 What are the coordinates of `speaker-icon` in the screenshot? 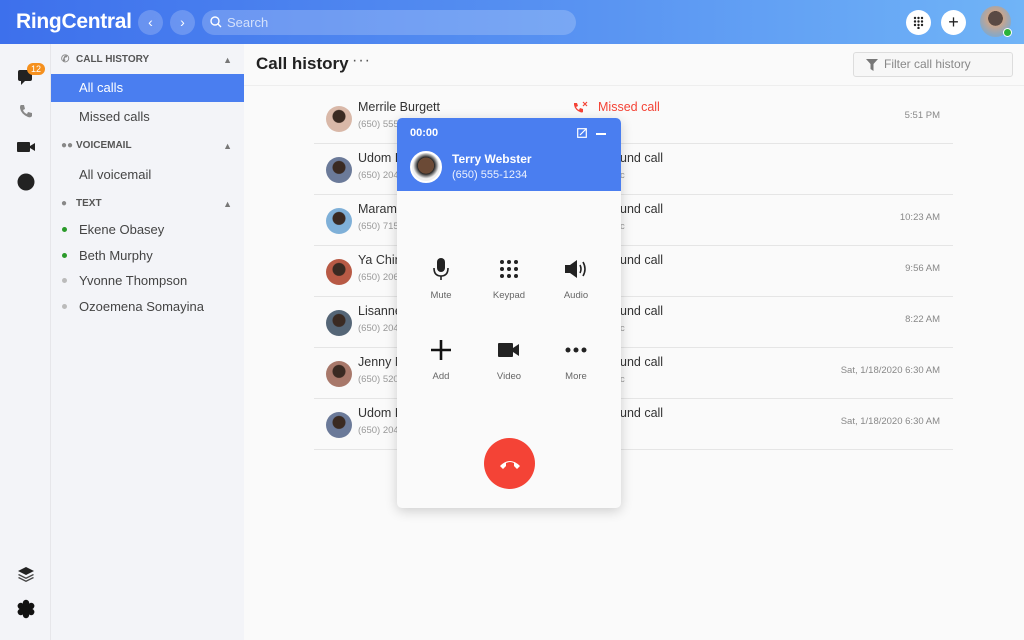 It's located at (575, 269).